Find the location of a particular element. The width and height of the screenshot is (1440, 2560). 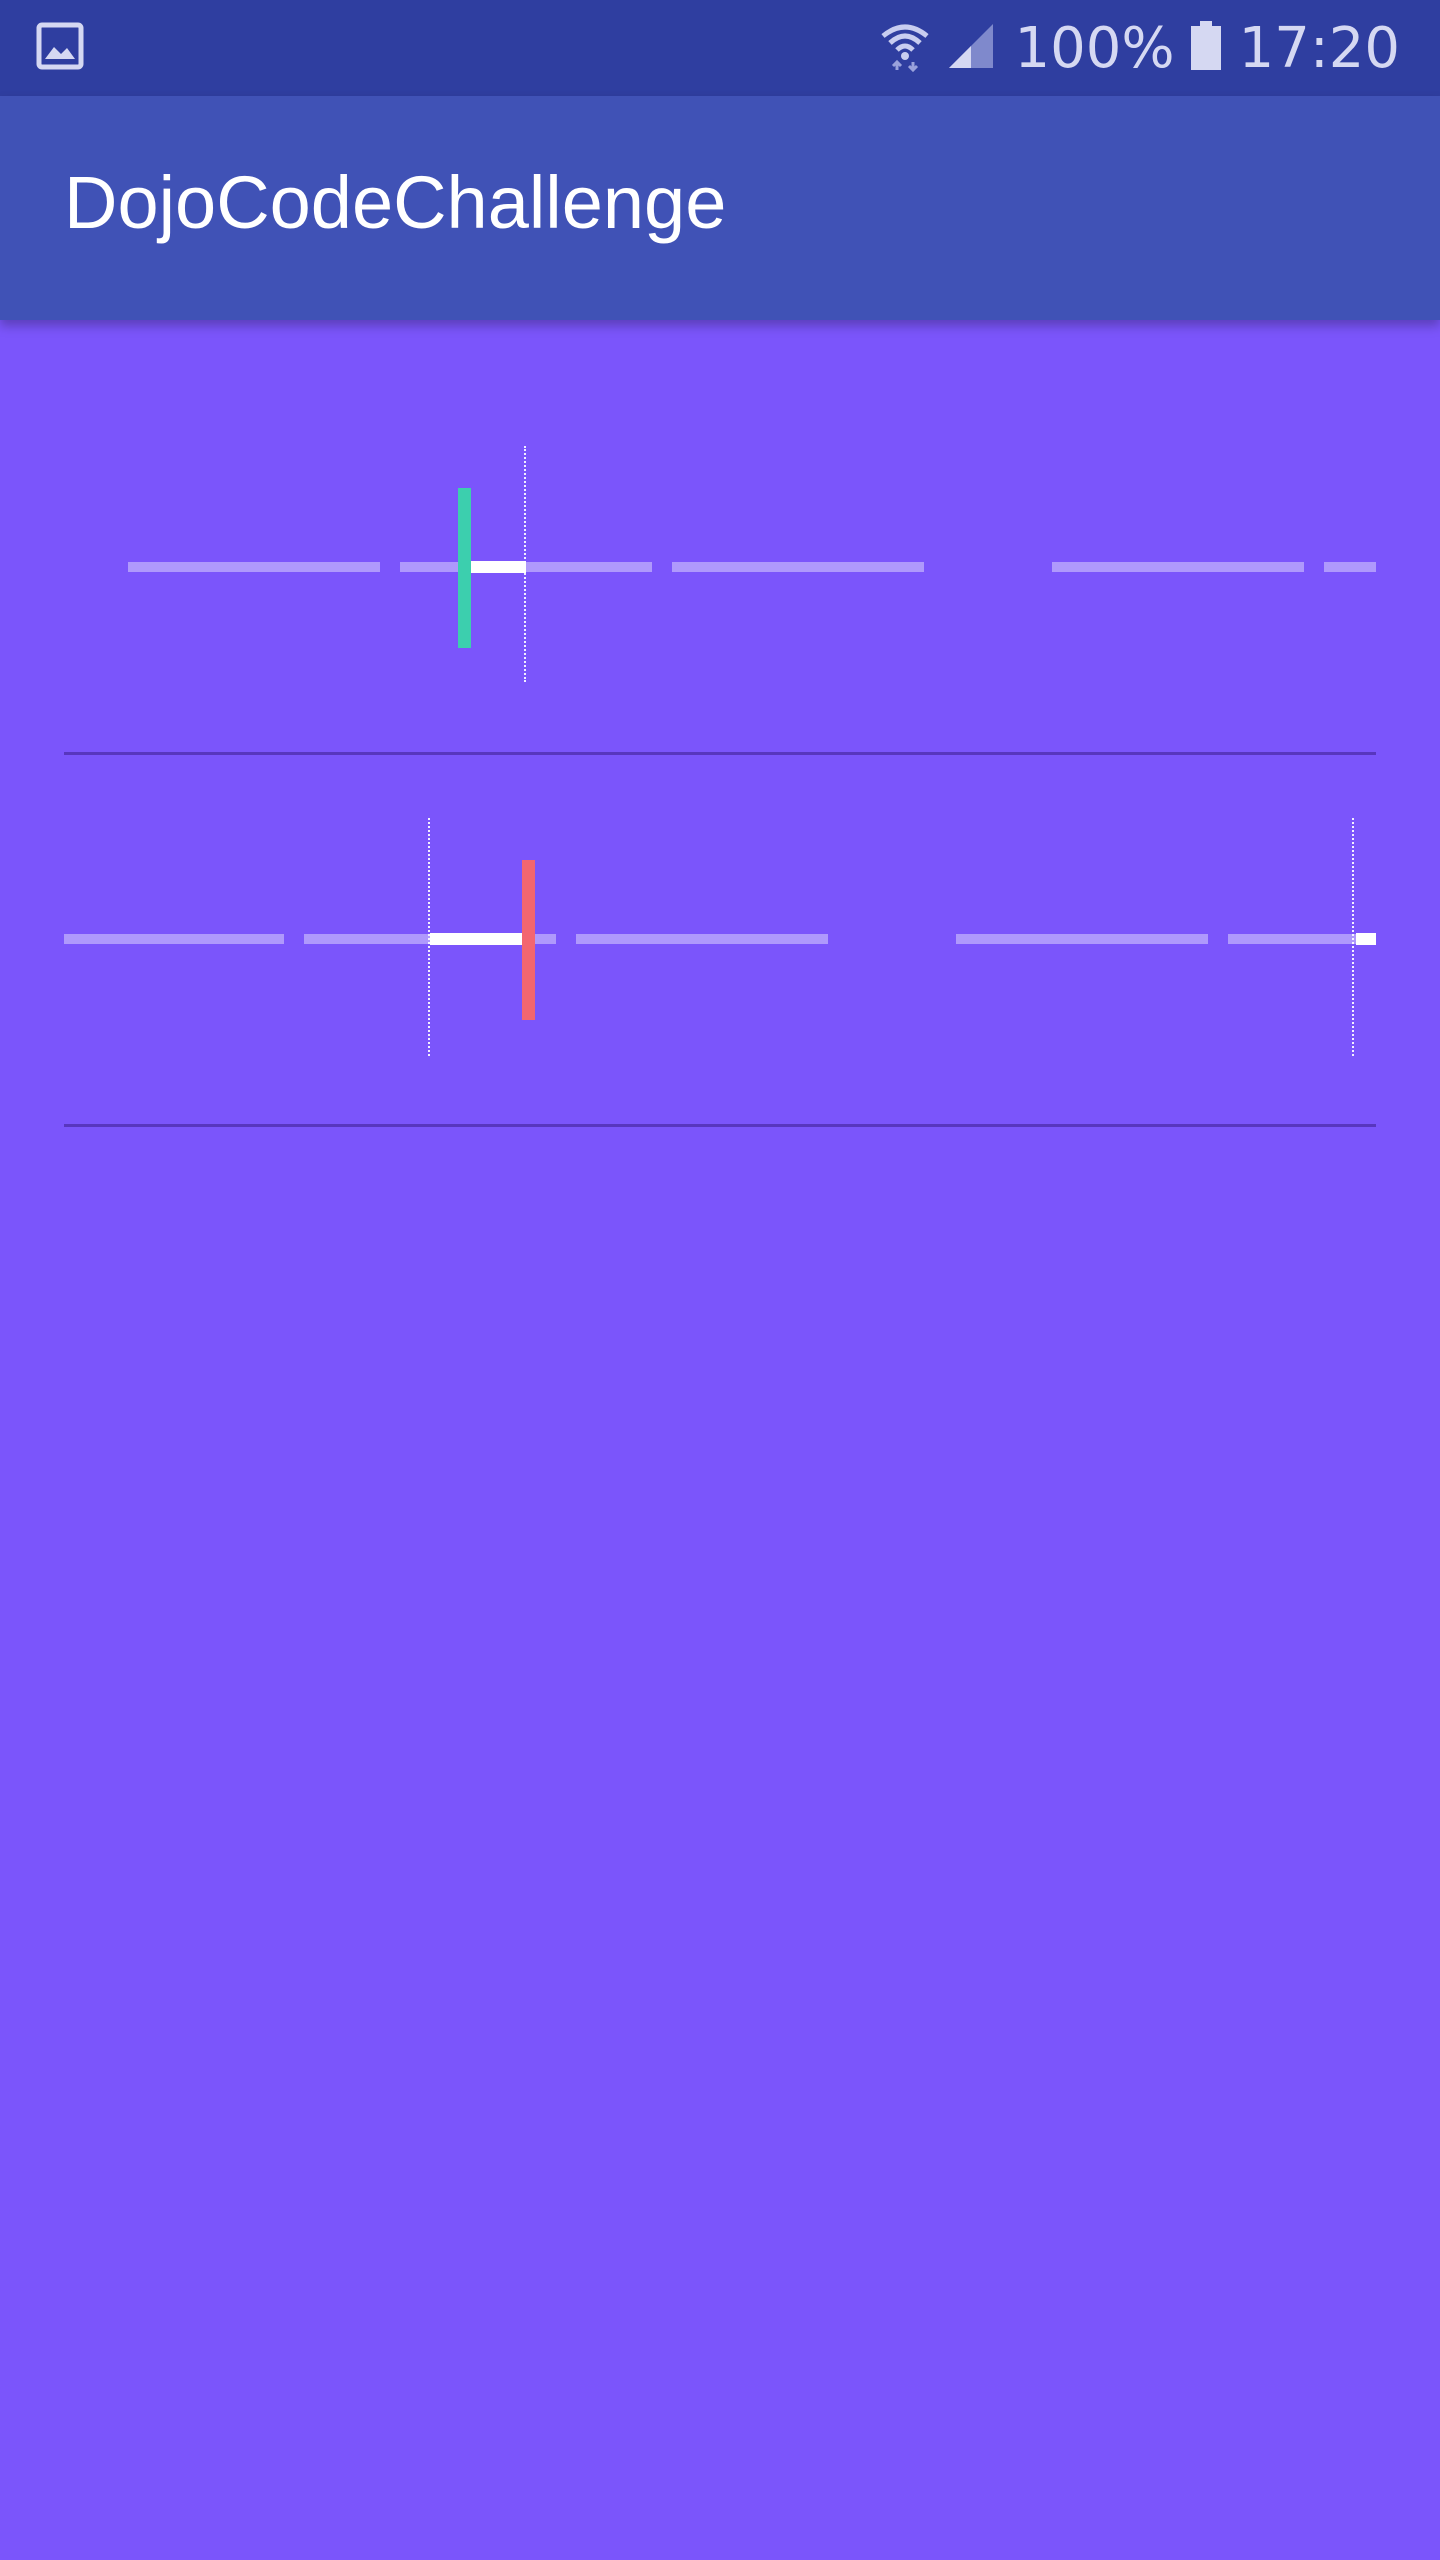

app-bar: DojoCodeChallenge is located at coordinates (720, 208).